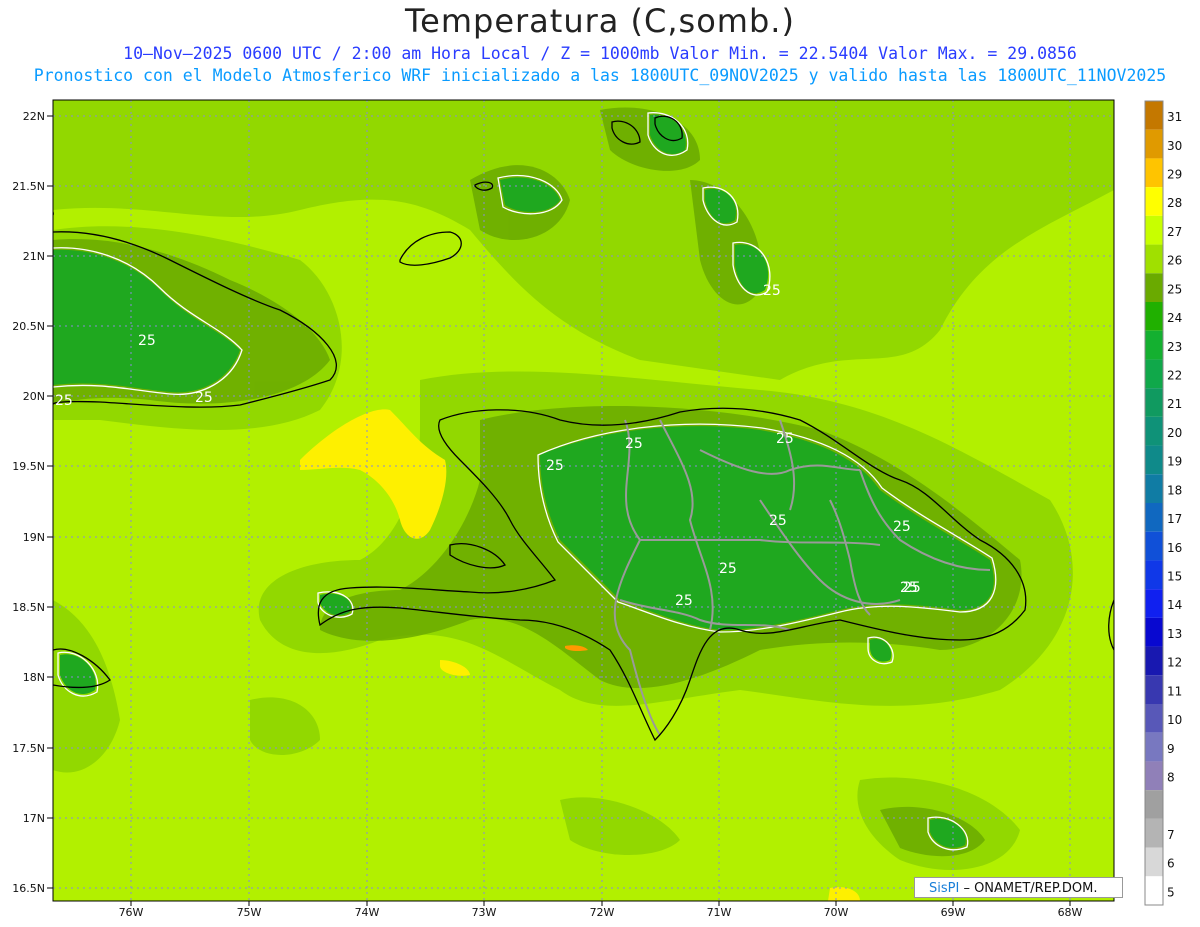 The width and height of the screenshot is (1200, 927). What do you see at coordinates (1174, 376) in the screenshot?
I see `colorbar-label: 22` at bounding box center [1174, 376].